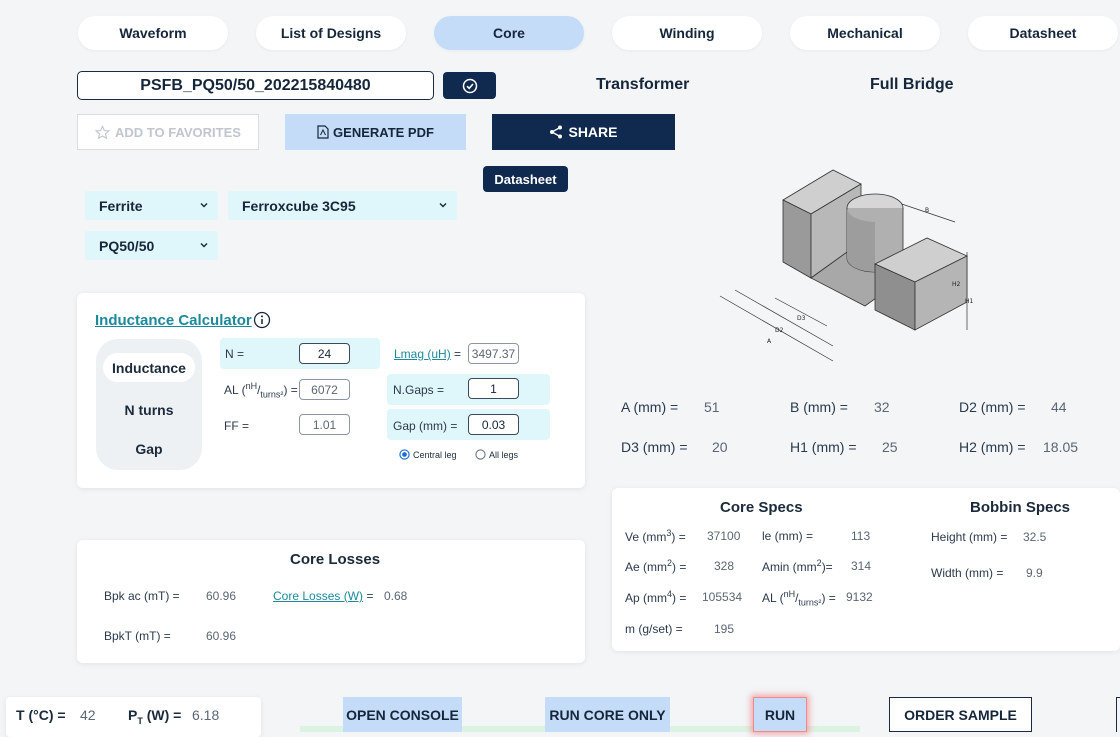 This screenshot has height=737, width=1120. Describe the element at coordinates (1043, 33) in the screenshot. I see `tab-datasheet: Datasheet` at that location.